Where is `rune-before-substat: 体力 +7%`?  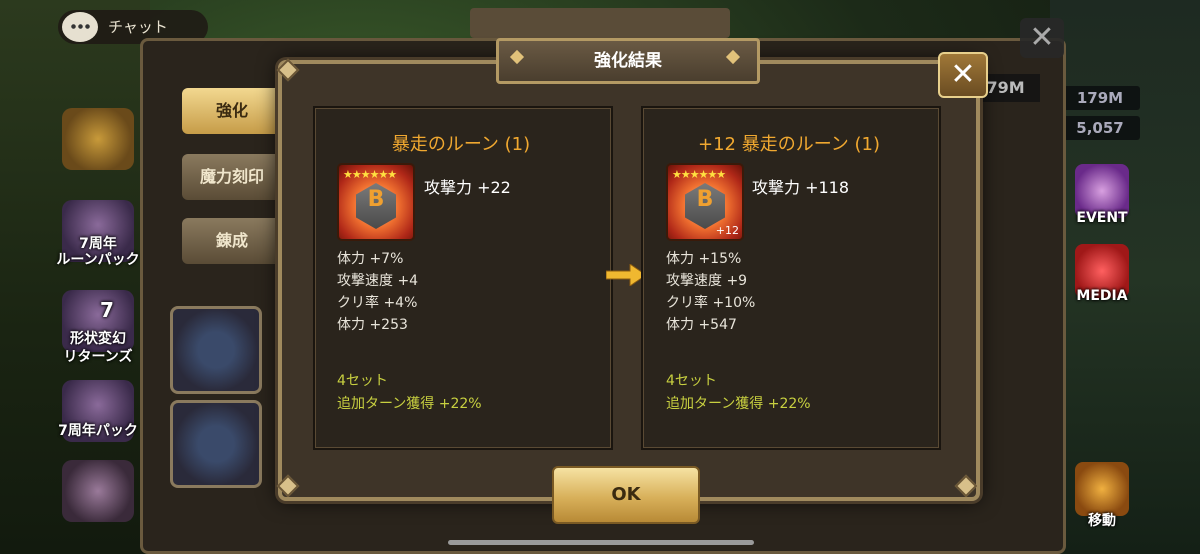
rune-before-substat: 体力 +7% is located at coordinates (370, 259).